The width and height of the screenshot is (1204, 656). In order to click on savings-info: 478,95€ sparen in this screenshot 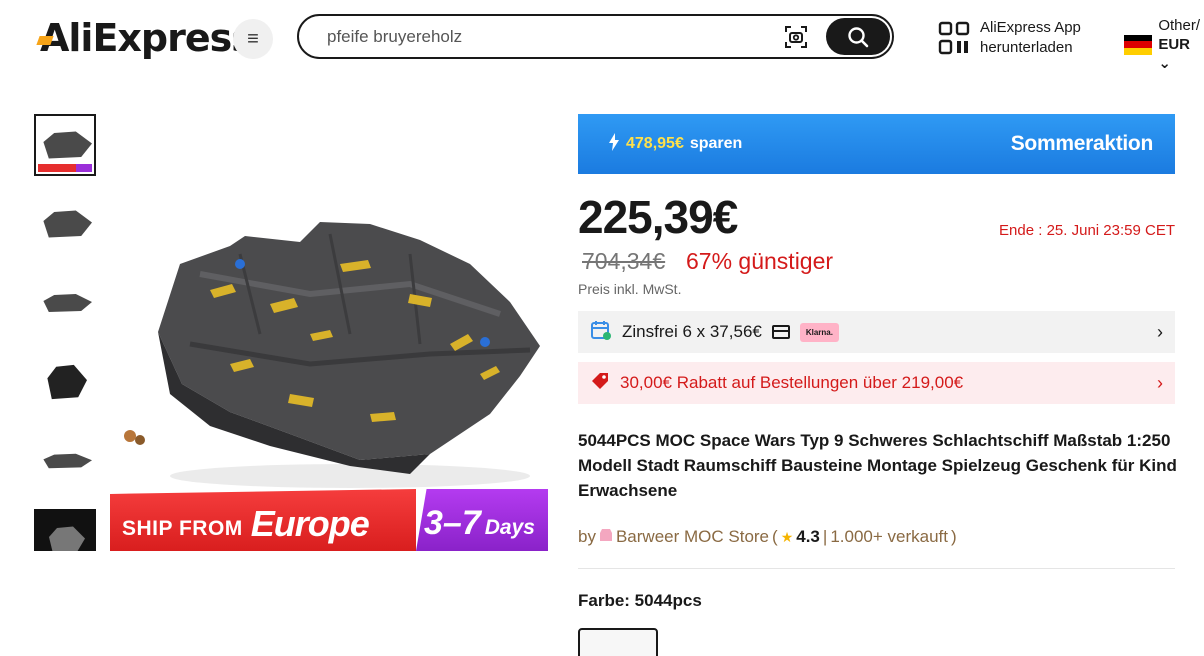, I will do `click(675, 144)`.